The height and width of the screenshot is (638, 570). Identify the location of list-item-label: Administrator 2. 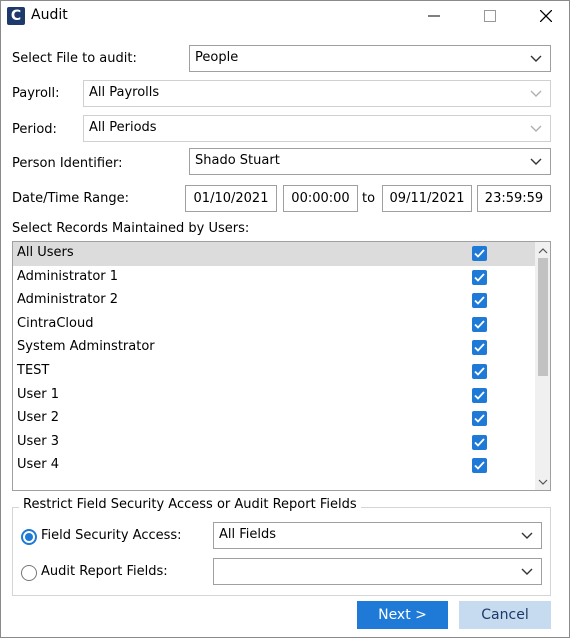
(68, 300).